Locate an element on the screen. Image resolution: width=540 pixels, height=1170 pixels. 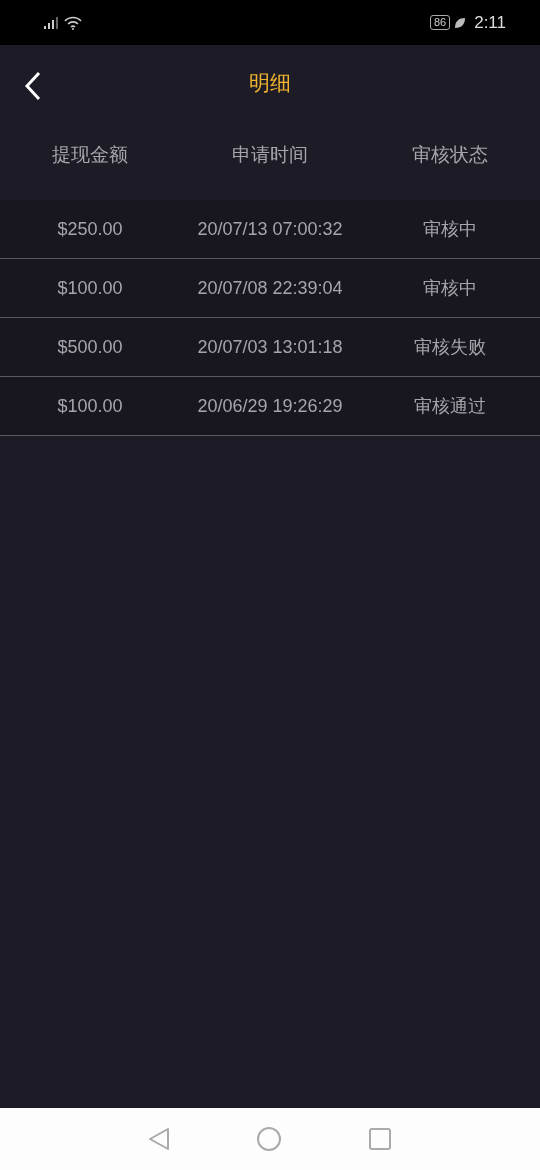
back-nav-icon is located at coordinates (159, 1139).